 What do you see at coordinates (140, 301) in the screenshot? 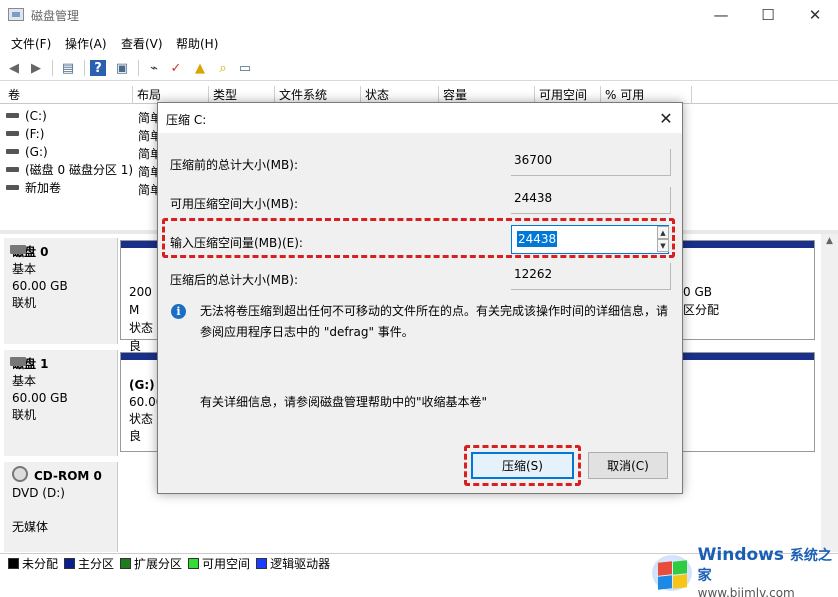
I see `partition-size: 200 M` at bounding box center [140, 301].